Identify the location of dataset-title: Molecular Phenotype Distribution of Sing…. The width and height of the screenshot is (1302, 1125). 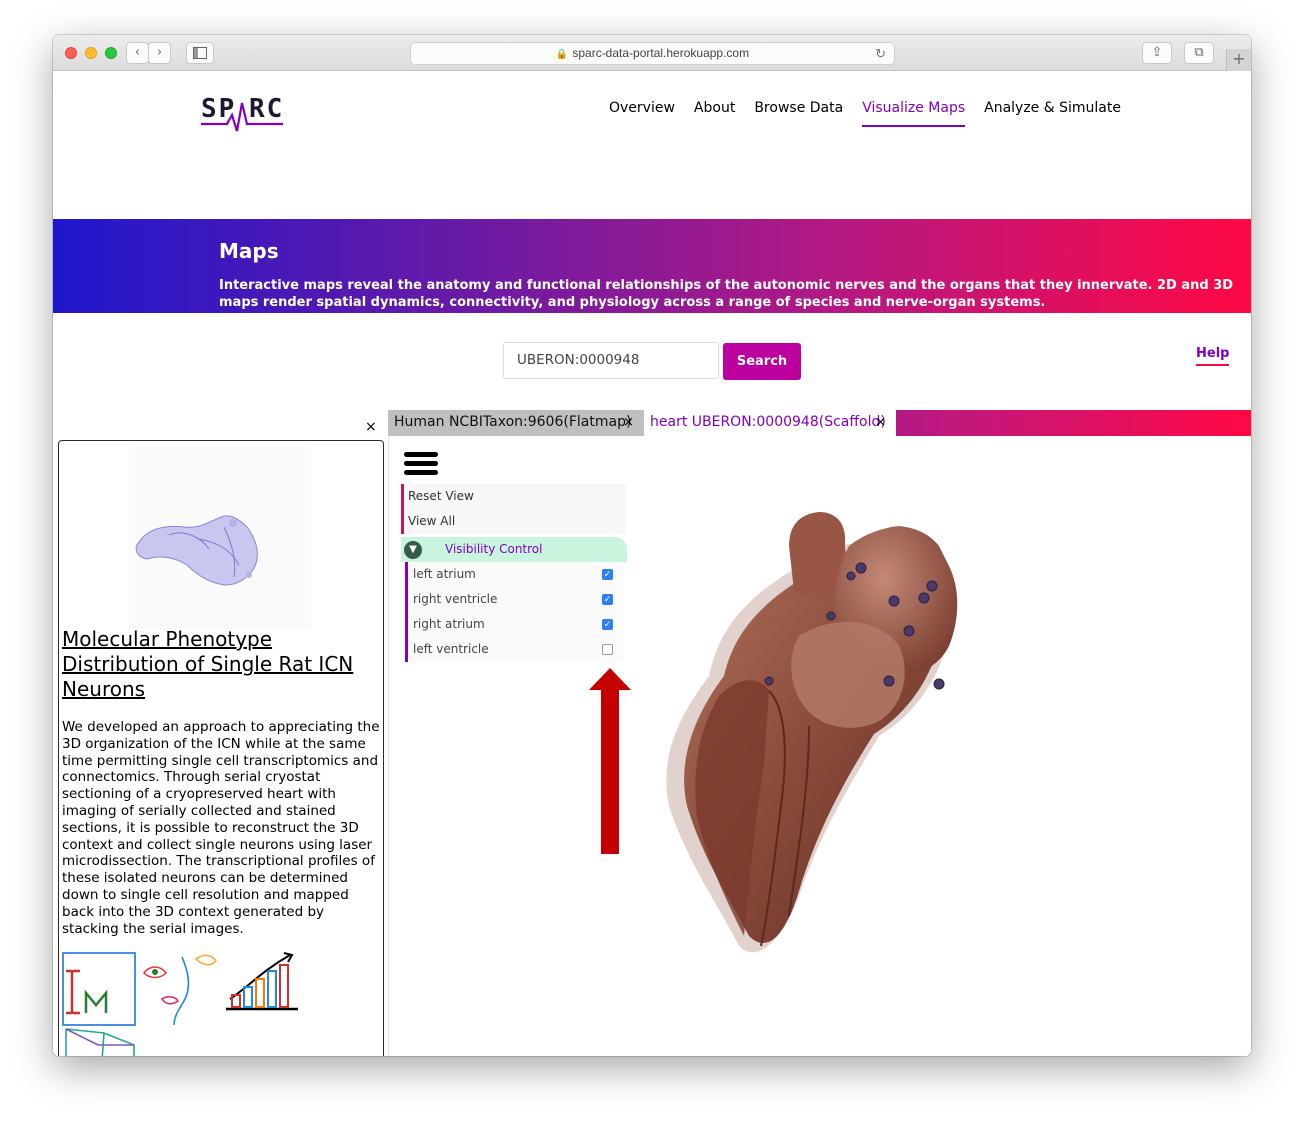
(221, 664).